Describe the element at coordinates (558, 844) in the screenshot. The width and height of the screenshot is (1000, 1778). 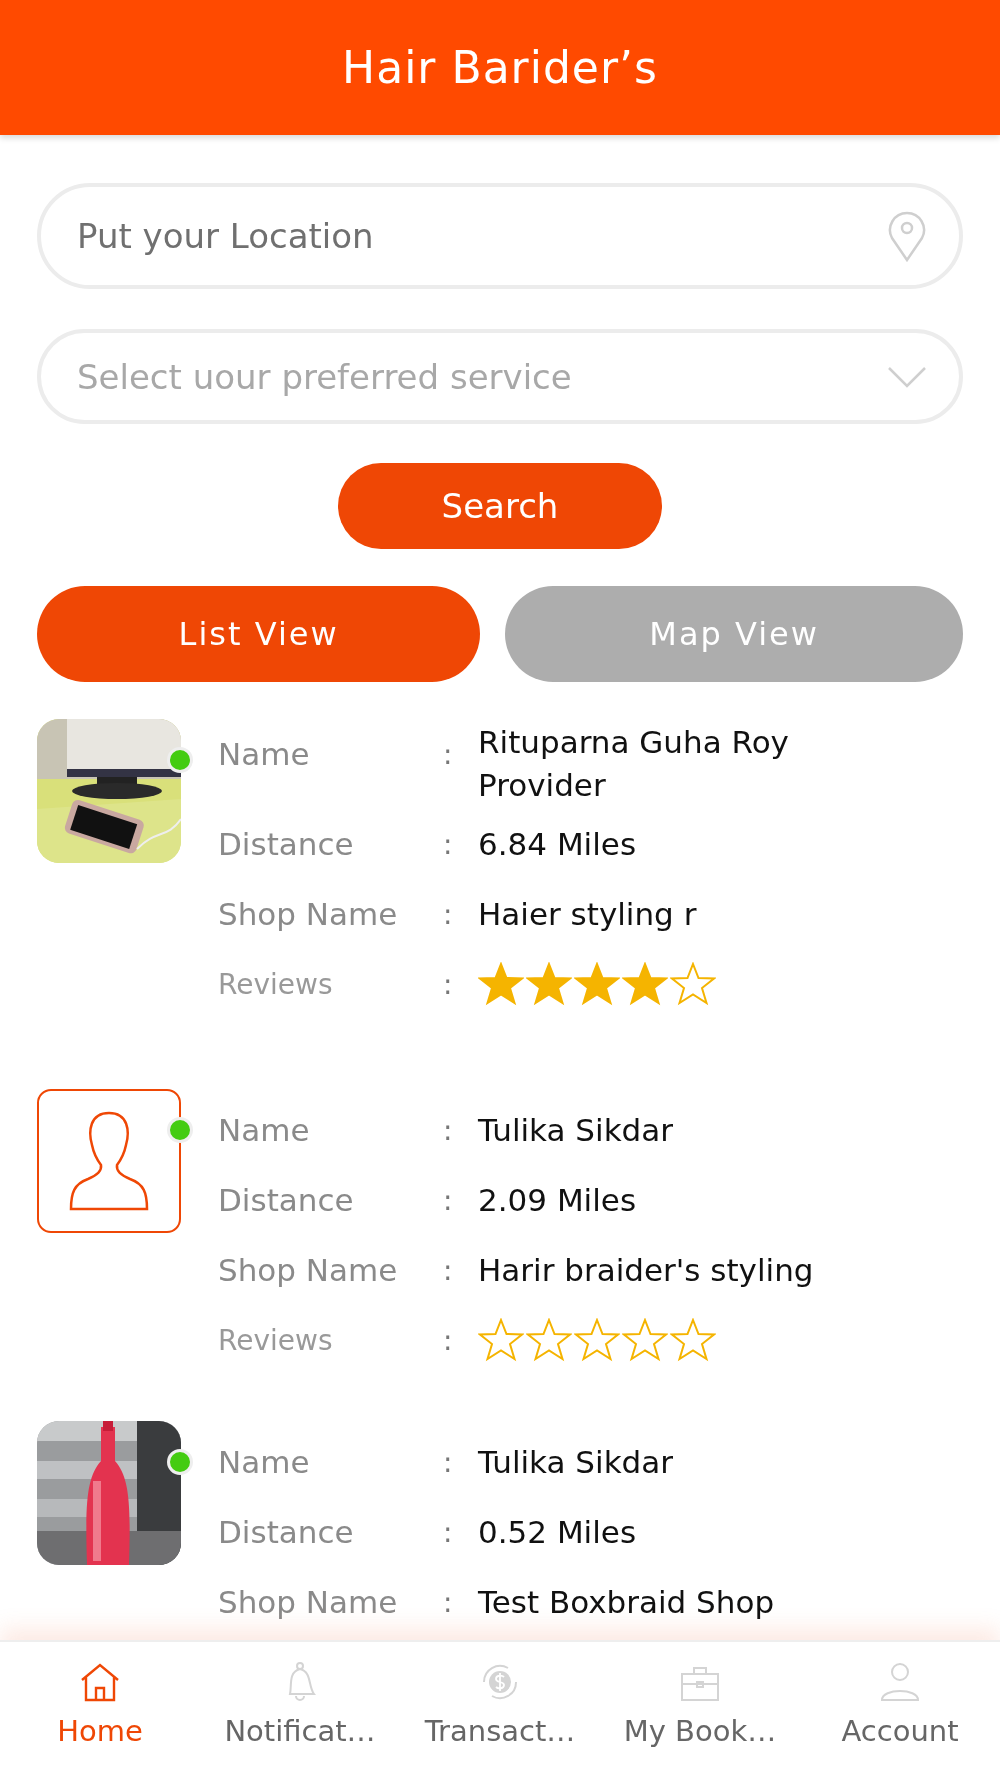
I see `field-value: 6.84 Miles` at that location.